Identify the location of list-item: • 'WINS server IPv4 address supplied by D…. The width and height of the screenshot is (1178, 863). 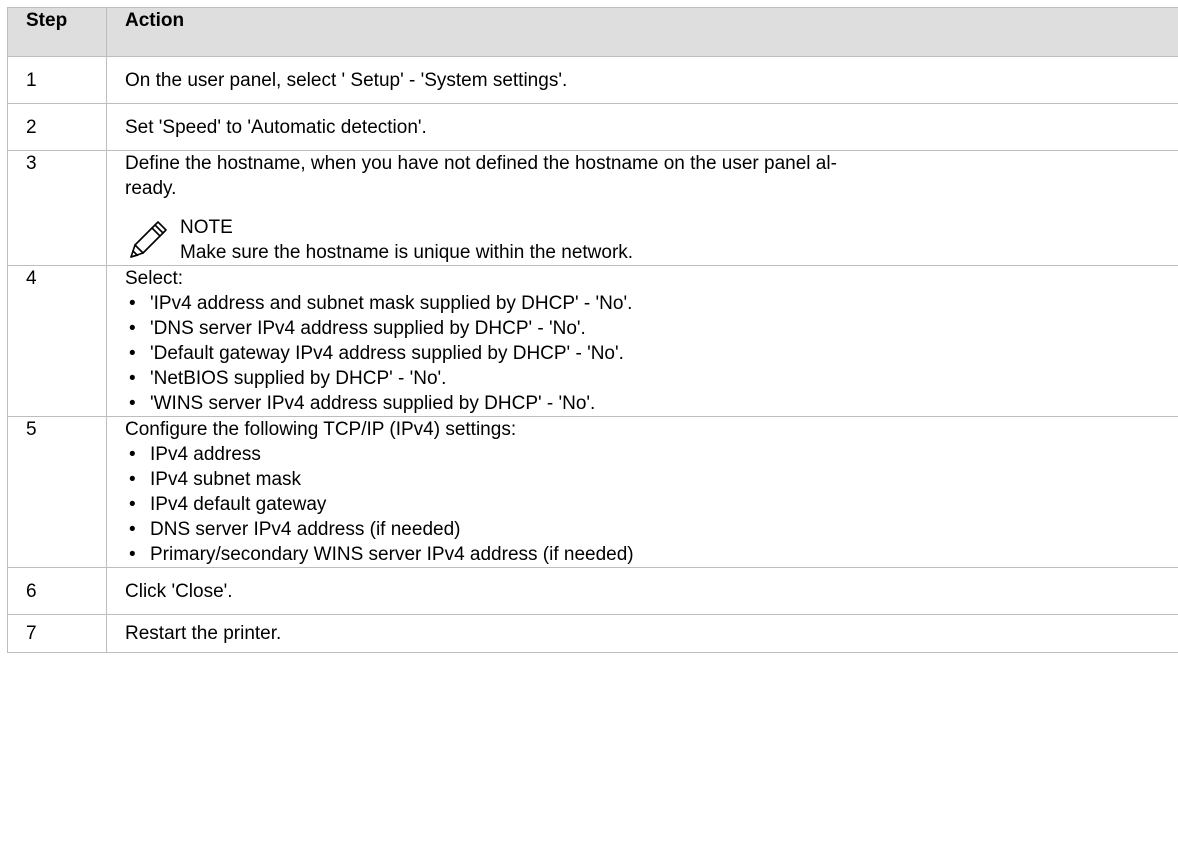
(645, 403).